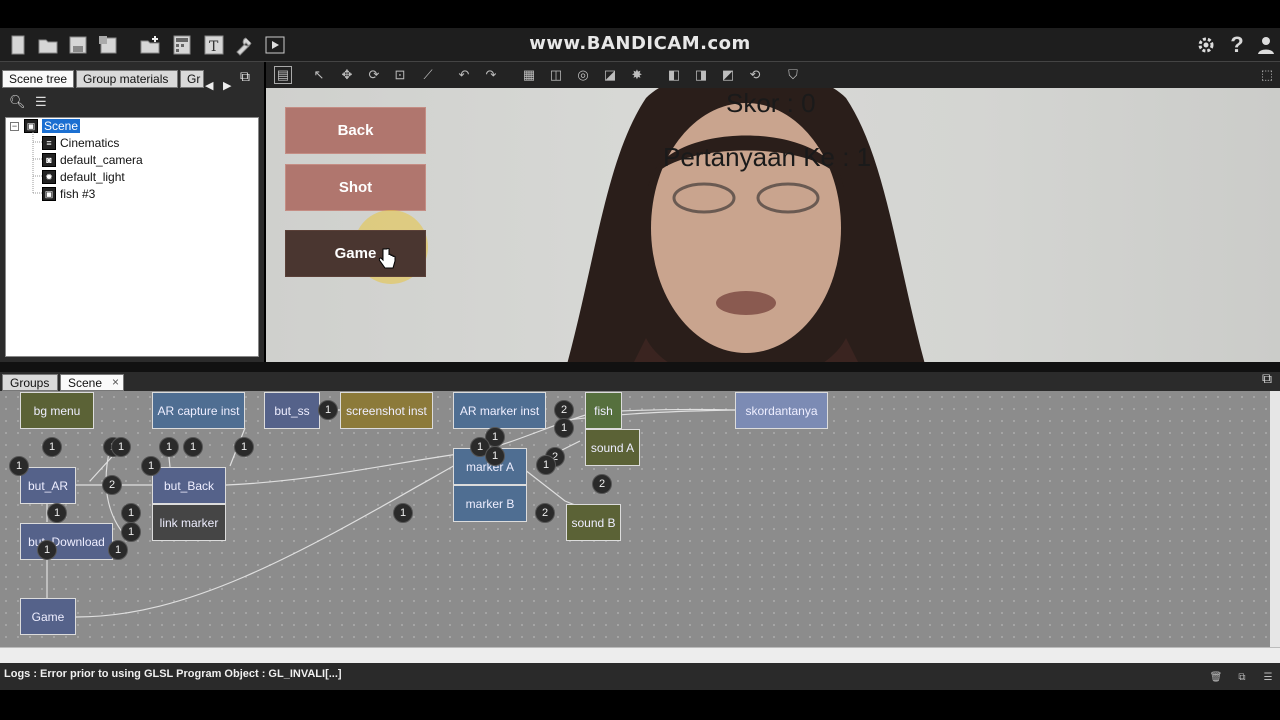  What do you see at coordinates (30, 382) in the screenshot?
I see `tab-groups: Groups` at bounding box center [30, 382].